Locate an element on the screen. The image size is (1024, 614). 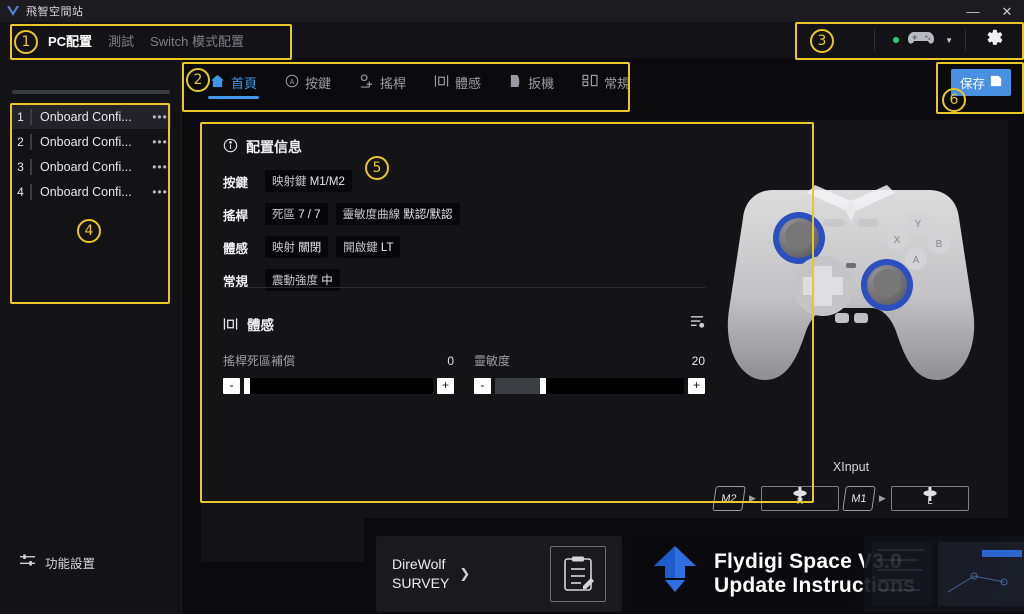
mapping-target-left-stick: L is located at coordinates (929, 498).